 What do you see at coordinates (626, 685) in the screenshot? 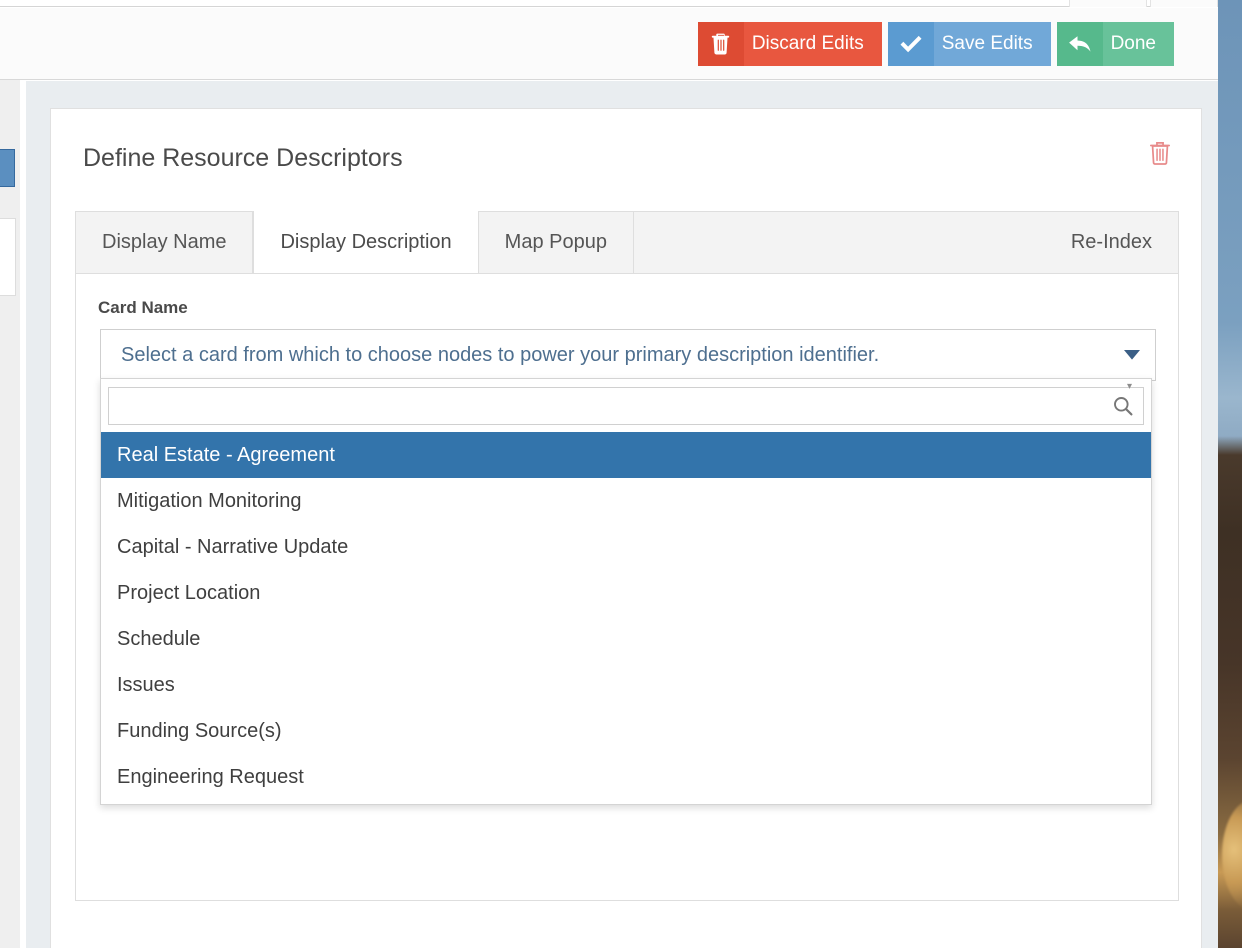
I see `dropdown-option: Issues` at bounding box center [626, 685].